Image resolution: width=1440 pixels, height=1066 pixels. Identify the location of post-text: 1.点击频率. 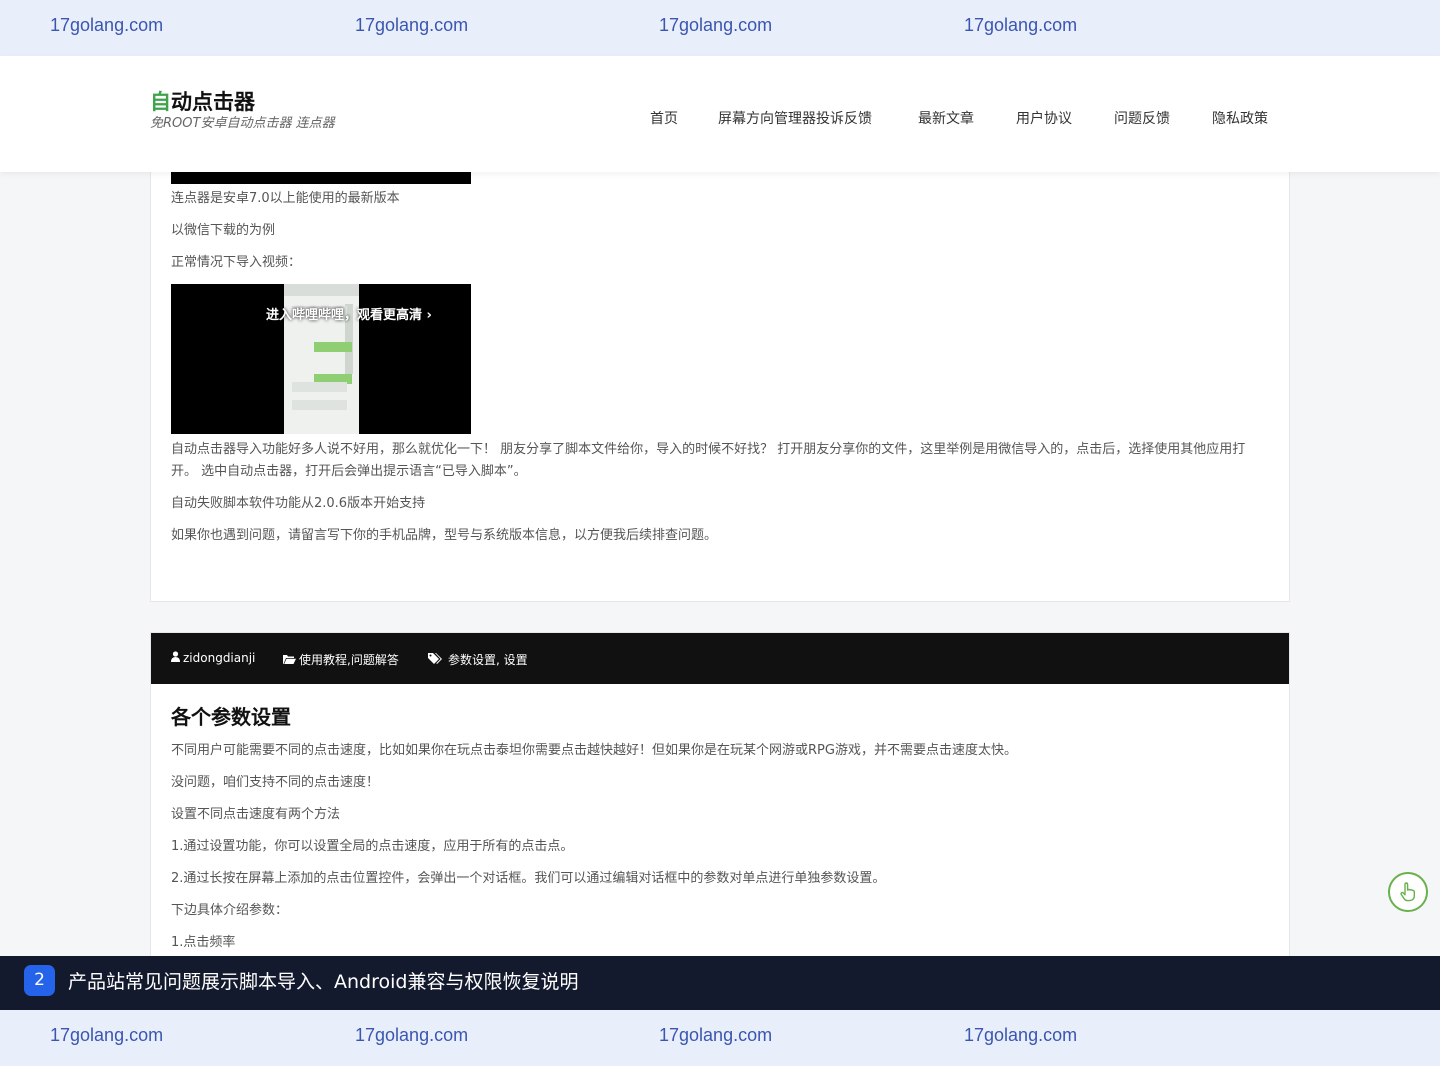
(203, 942).